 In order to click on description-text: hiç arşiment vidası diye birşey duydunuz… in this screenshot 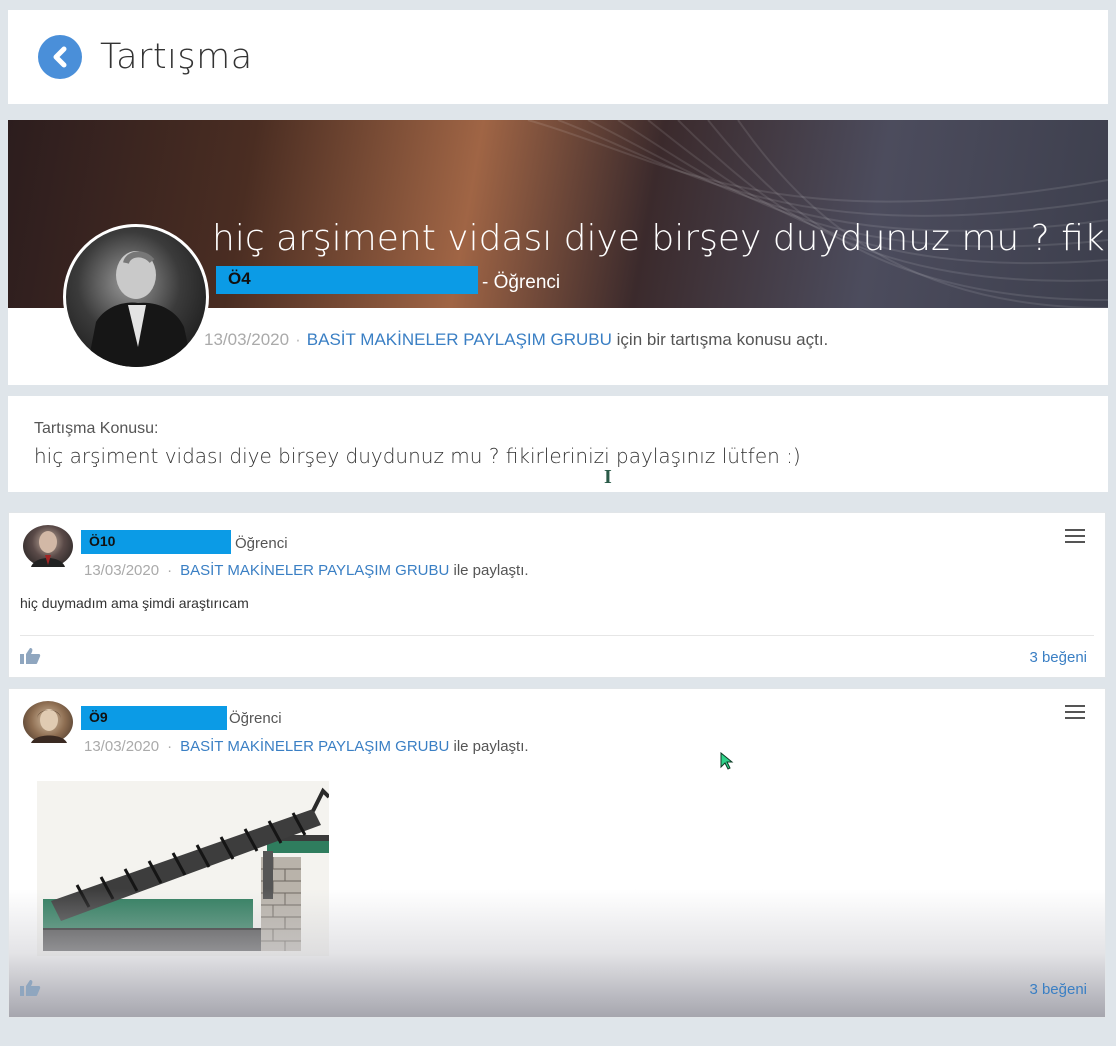, I will do `click(417, 456)`.